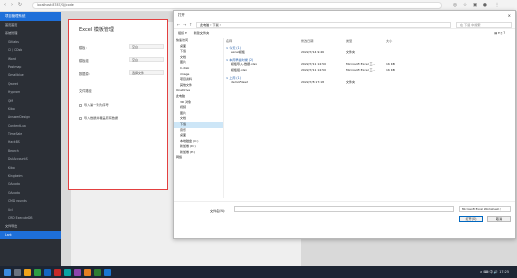  I want to click on close-icon: ×, so click(509, 15).